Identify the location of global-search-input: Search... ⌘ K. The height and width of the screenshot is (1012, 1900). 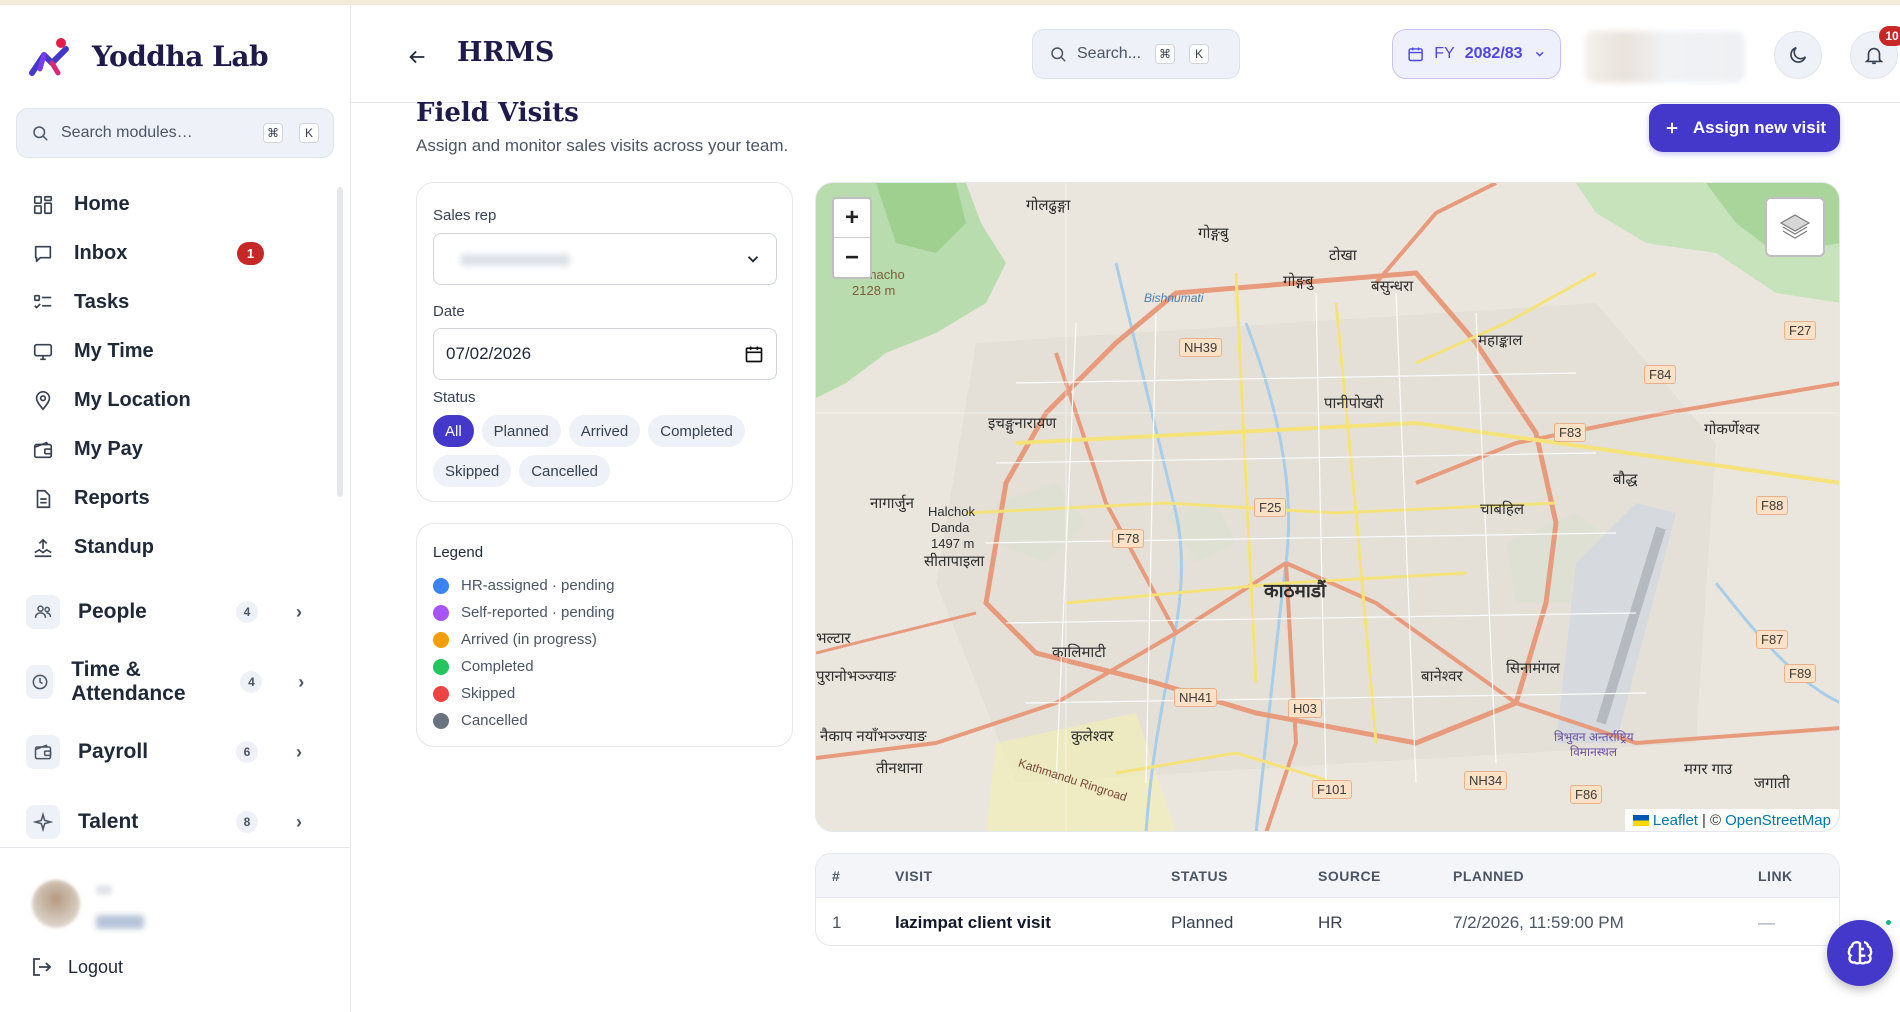
(1136, 54).